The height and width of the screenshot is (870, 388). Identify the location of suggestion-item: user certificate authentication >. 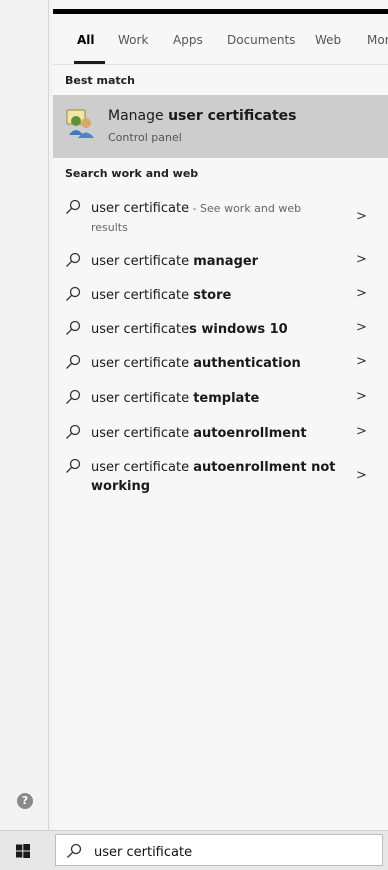
(220, 366).